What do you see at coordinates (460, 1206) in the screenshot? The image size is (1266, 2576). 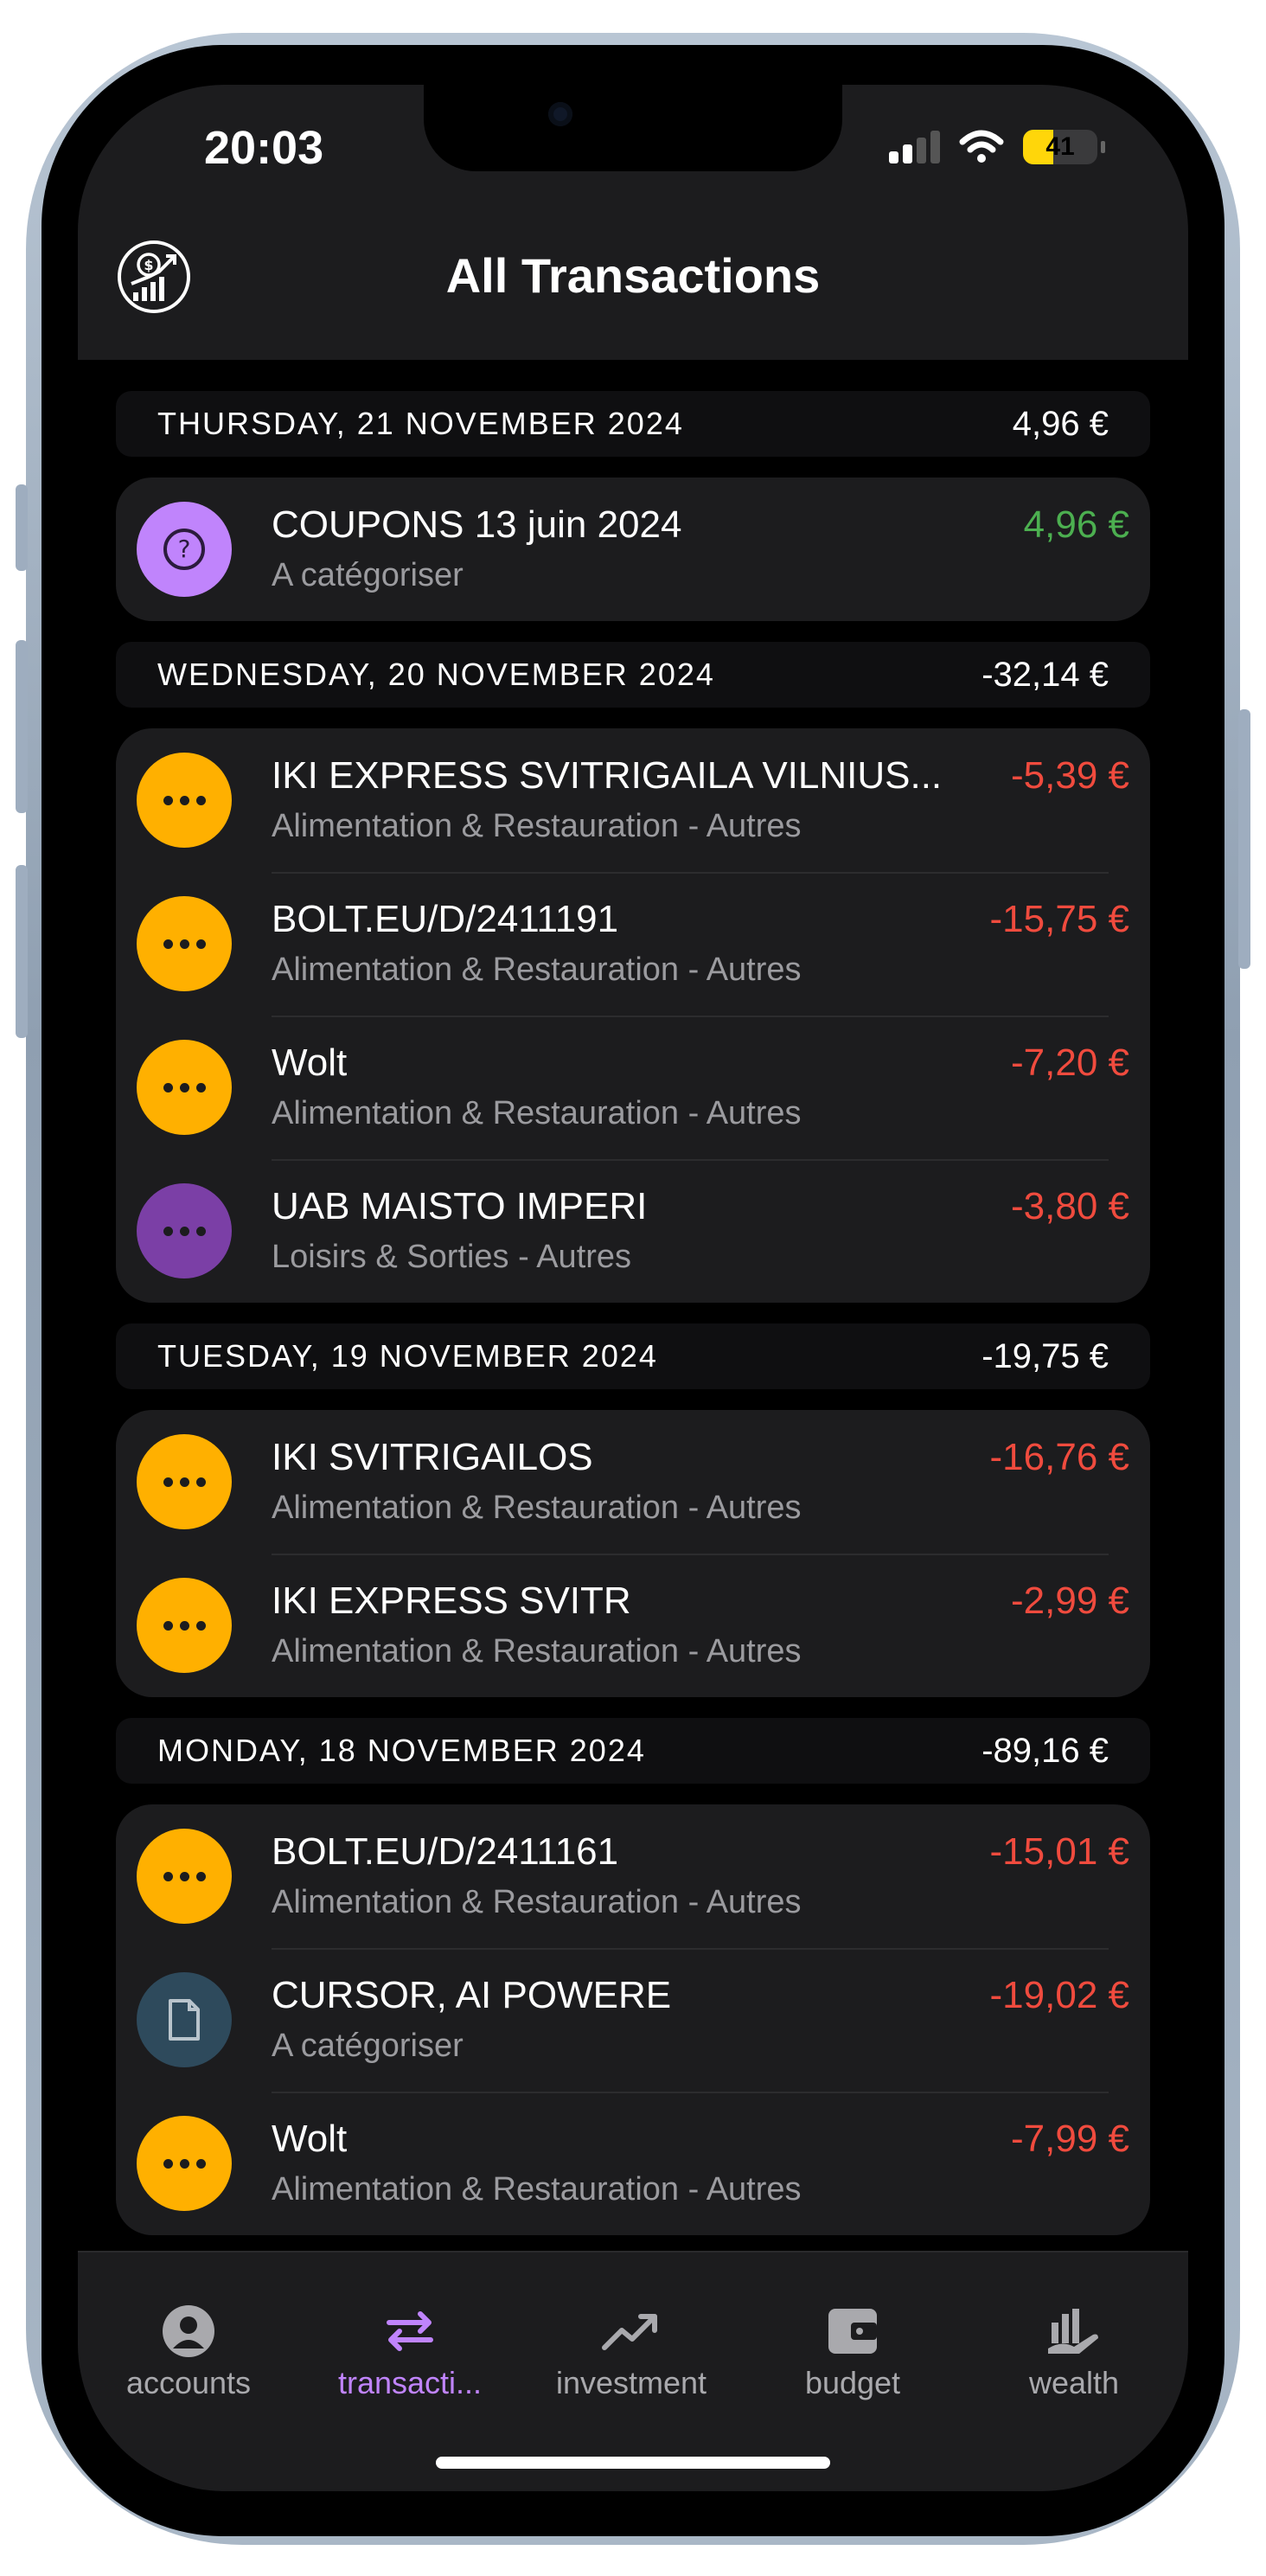 I see `transaction-name: UAB MAISTO IMPERI` at bounding box center [460, 1206].